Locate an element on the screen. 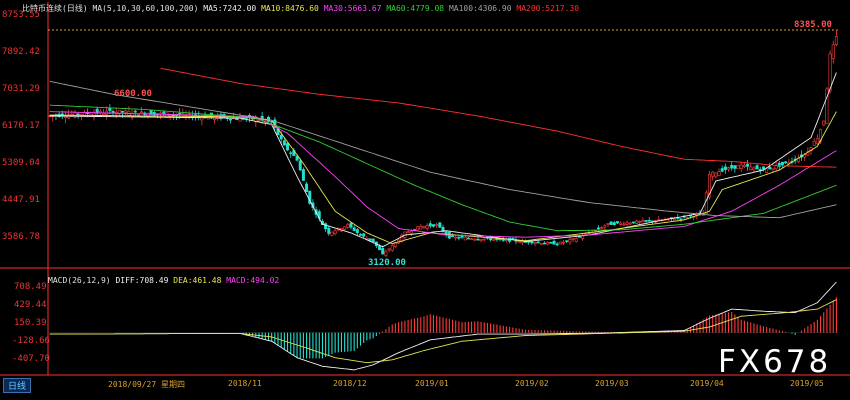  ma10-value: MA10:8476.60 is located at coordinates (290, 8).